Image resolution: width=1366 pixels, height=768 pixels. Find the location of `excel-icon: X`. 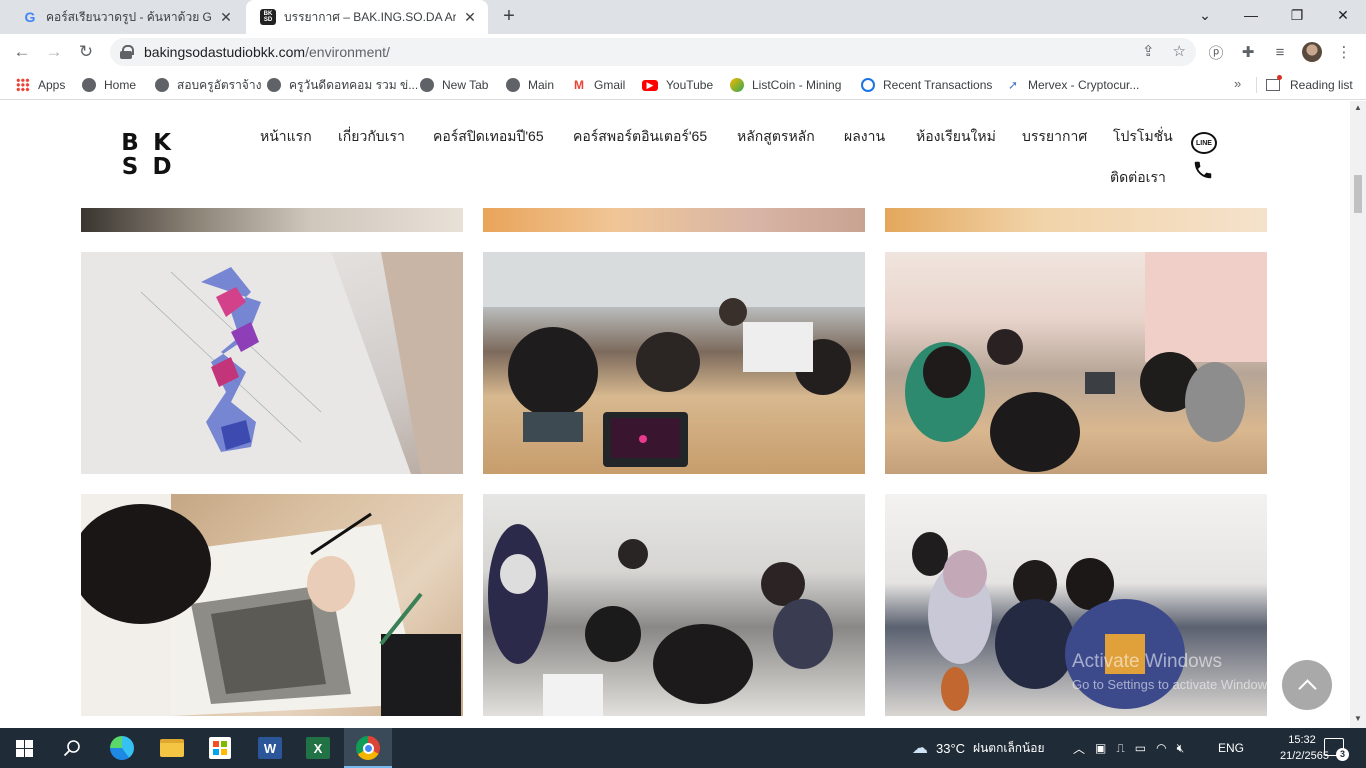

excel-icon: X is located at coordinates (318, 748).